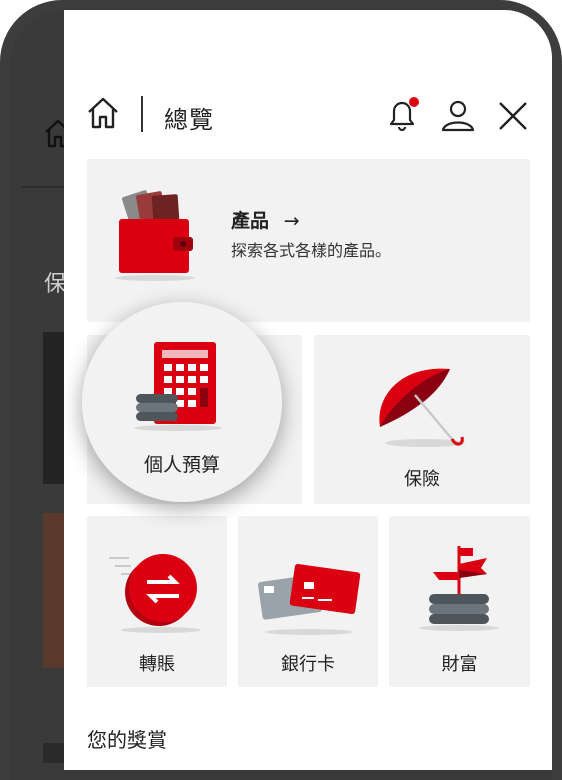 The image size is (562, 780). I want to click on transfer-label: 轉賬, so click(157, 664).